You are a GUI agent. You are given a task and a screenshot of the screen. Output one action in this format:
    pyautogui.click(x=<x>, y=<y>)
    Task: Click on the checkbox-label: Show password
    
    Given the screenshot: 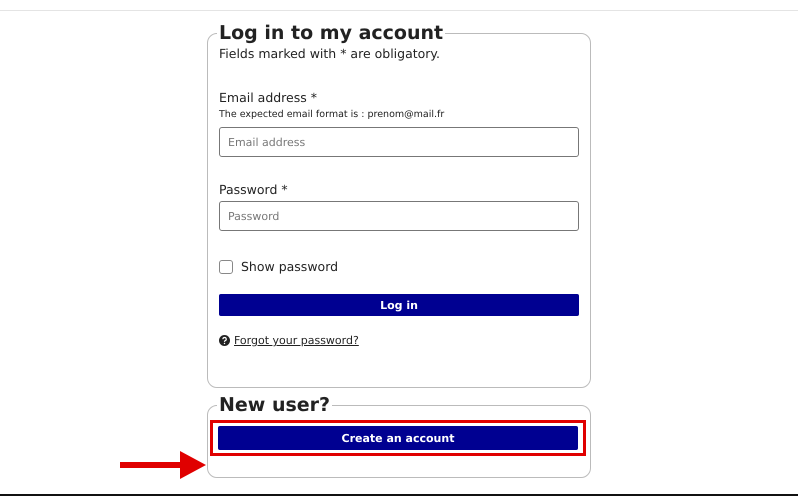 What is the action you would take?
    pyautogui.click(x=289, y=266)
    